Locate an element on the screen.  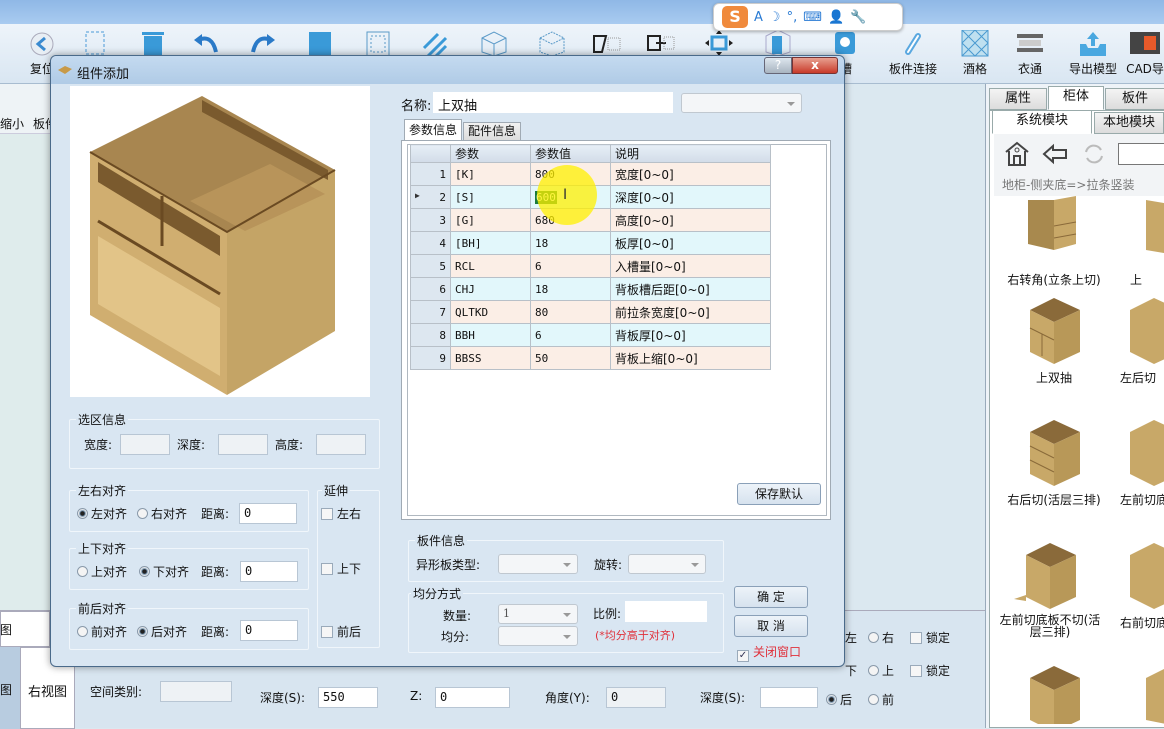
lock-checkbox-2: 锁定 is located at coordinates (930, 670).